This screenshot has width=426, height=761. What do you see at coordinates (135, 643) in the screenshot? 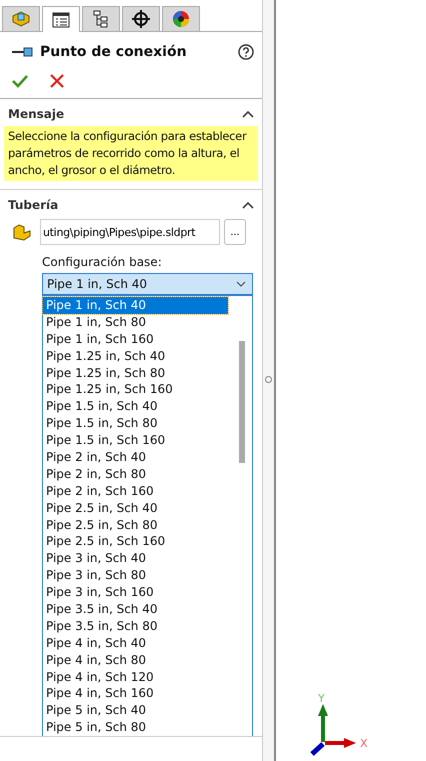
I see `dropdown-option: Pipe 4 in, Sch 40` at bounding box center [135, 643].